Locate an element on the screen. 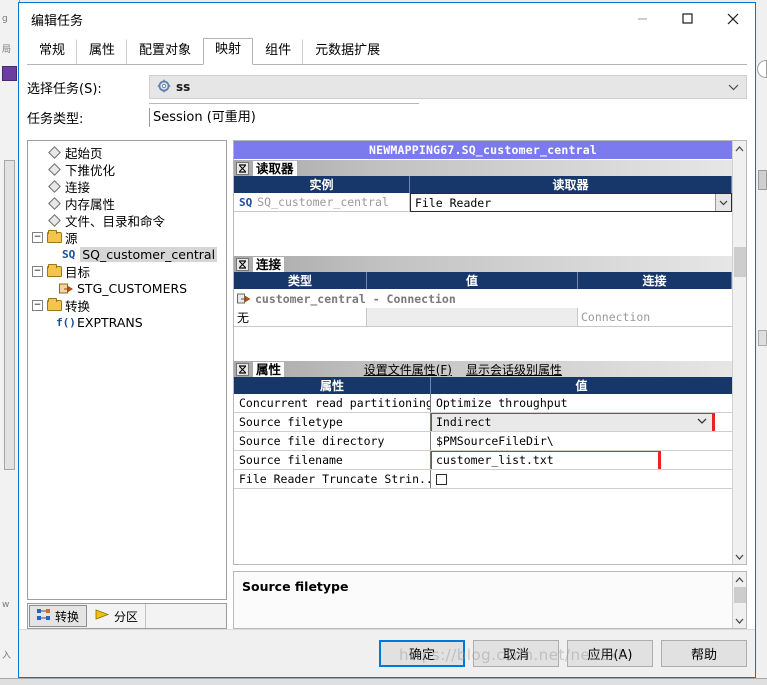 Image resolution: width=767 pixels, height=685 pixels. tree-item-memory-properties: 内存属性 is located at coordinates (127, 203).